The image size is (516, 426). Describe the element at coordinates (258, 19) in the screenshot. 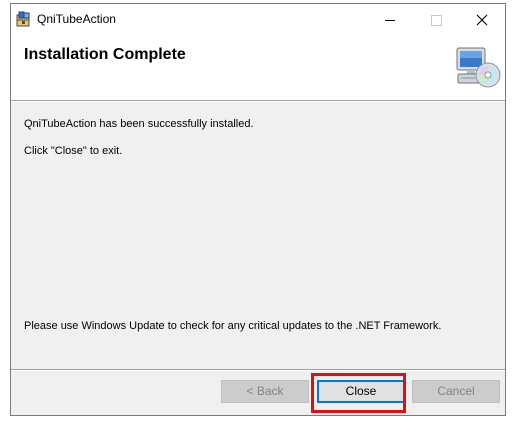

I see `title-bar: QniTubeAction` at that location.